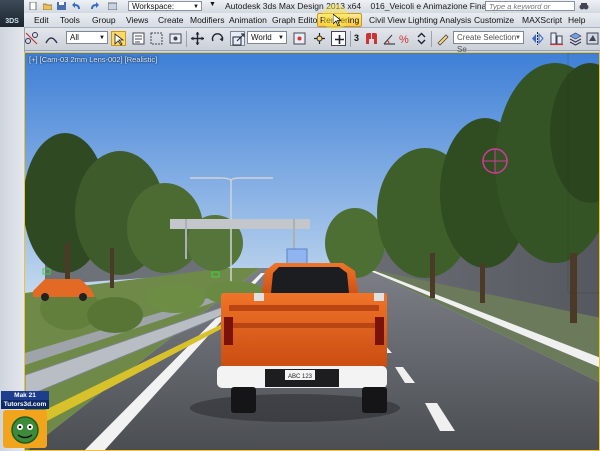 This screenshot has width=600, height=451. Describe the element at coordinates (576, 20) in the screenshot. I see `menu-help: Help` at that location.